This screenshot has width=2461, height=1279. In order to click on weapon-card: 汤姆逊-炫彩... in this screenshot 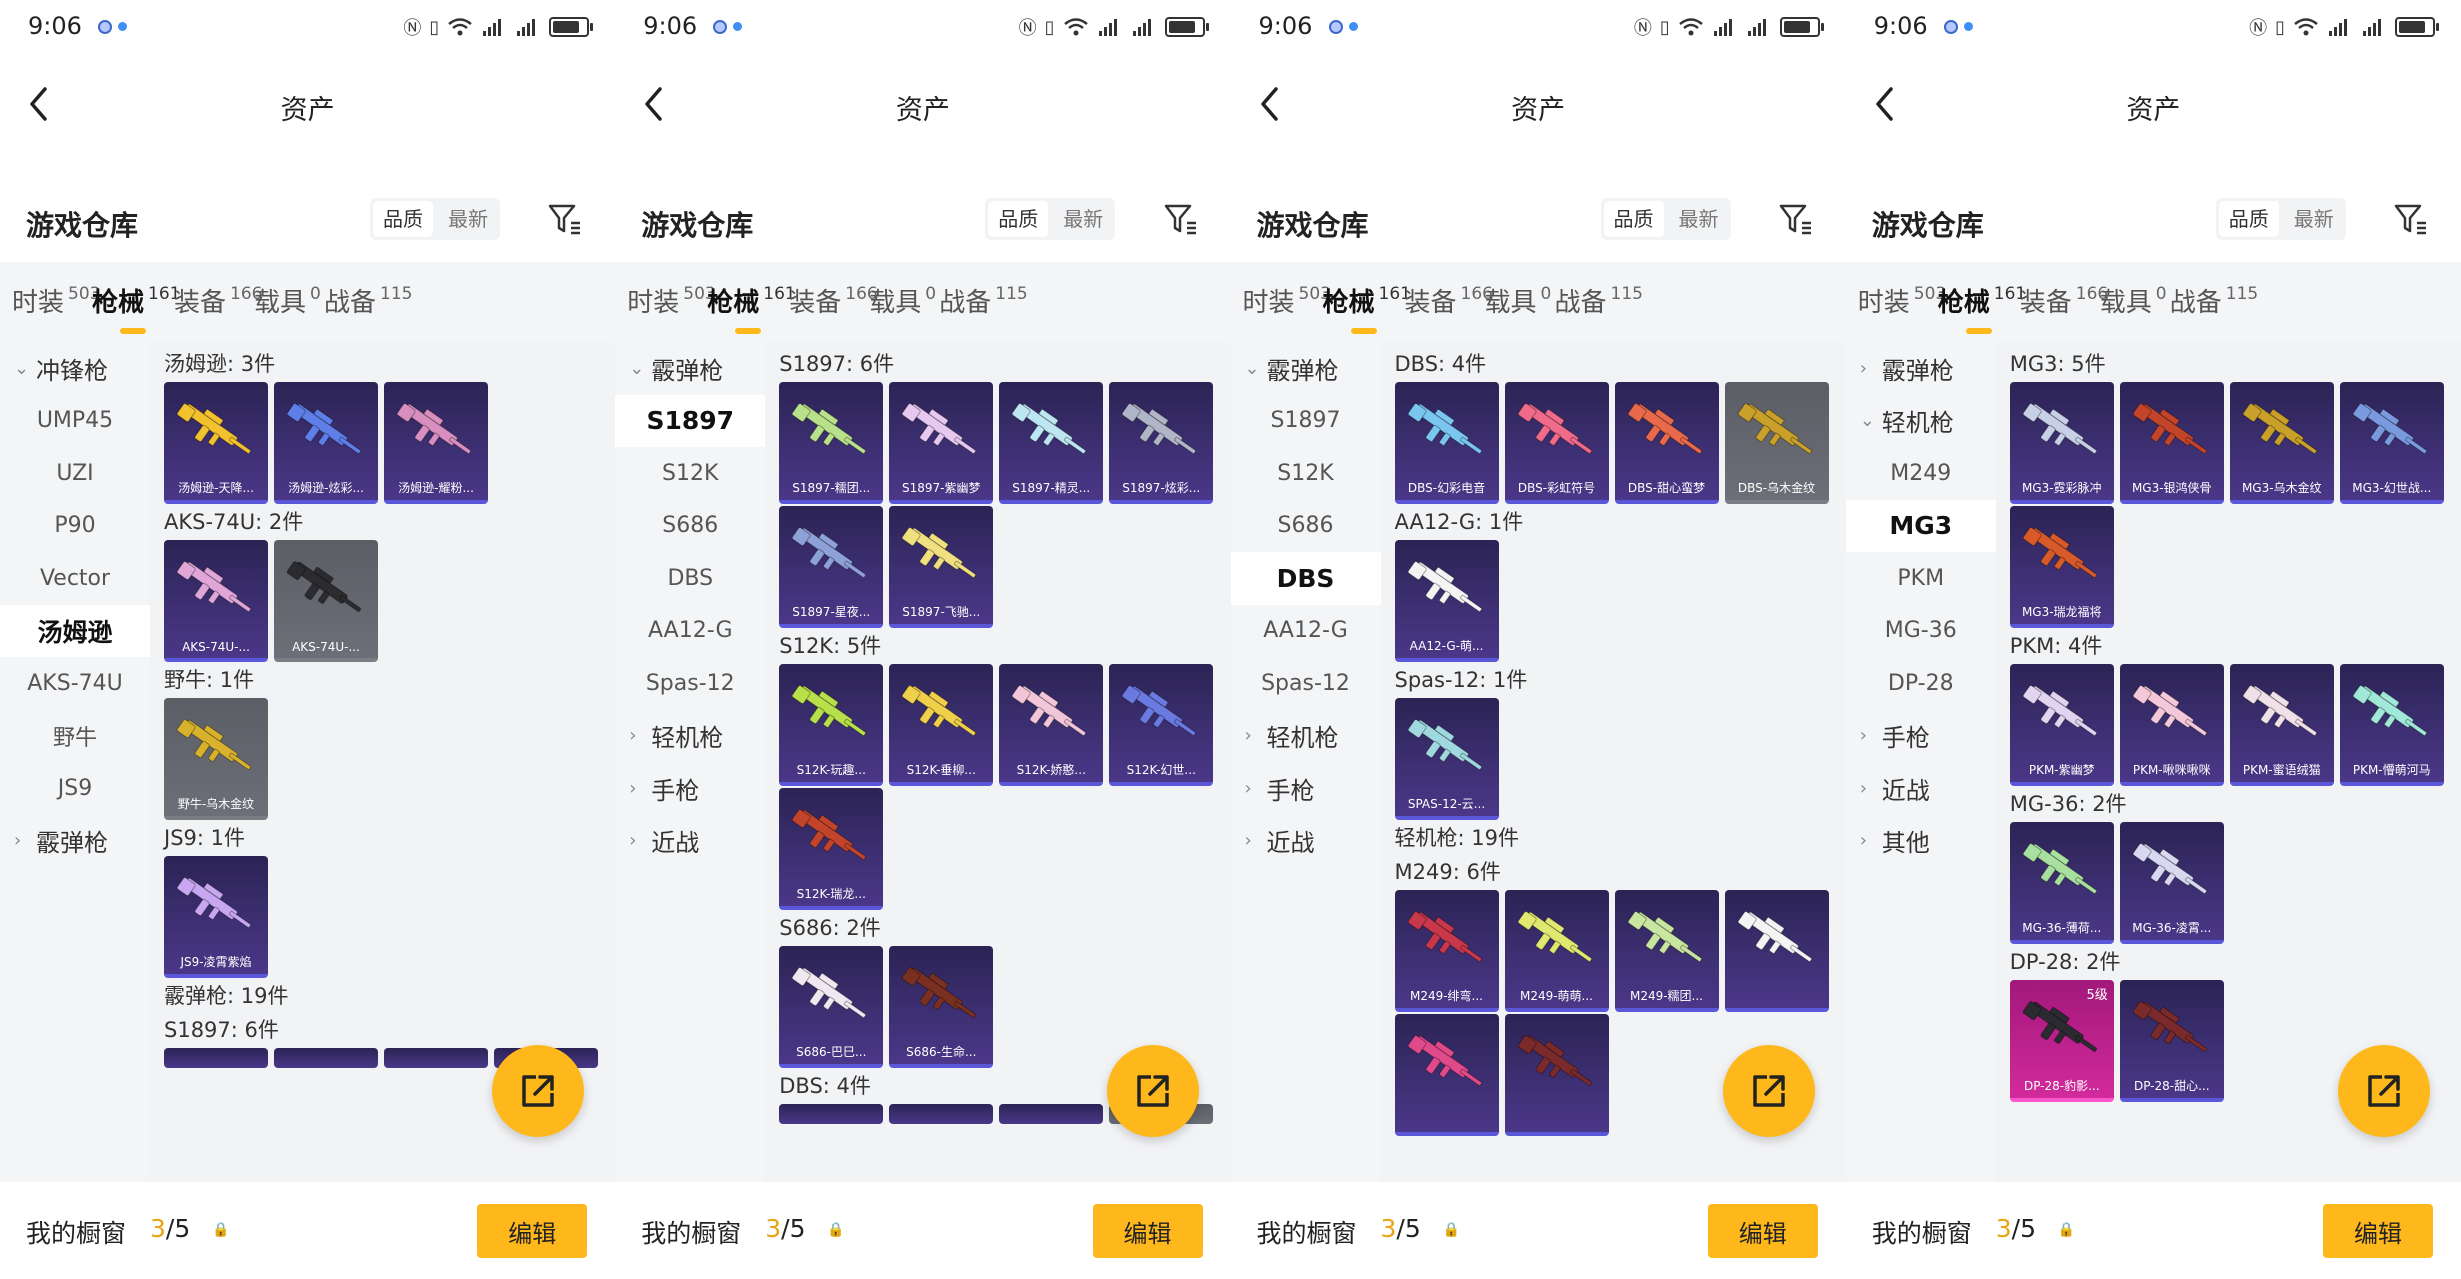, I will do `click(326, 443)`.